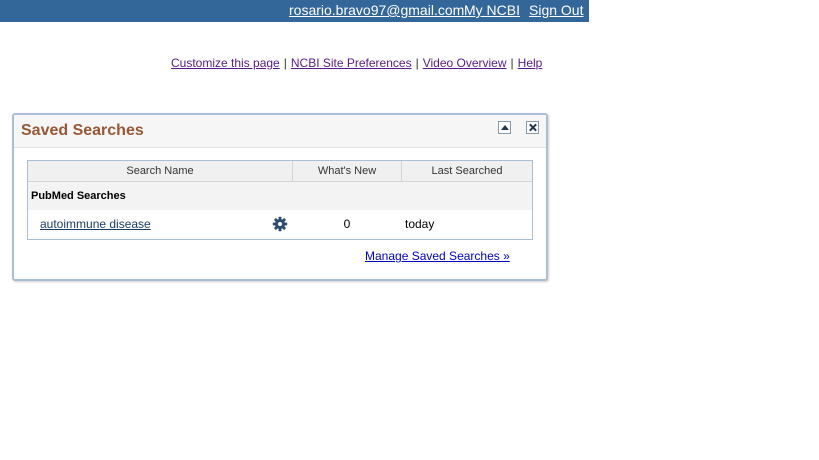  I want to click on whats-new-count: 0, so click(347, 224).